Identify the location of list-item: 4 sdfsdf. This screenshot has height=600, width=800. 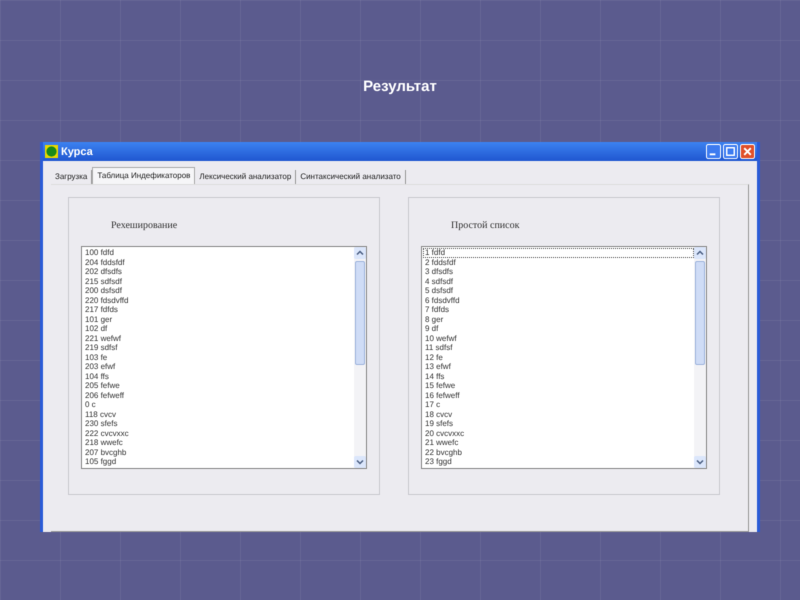
(558, 281).